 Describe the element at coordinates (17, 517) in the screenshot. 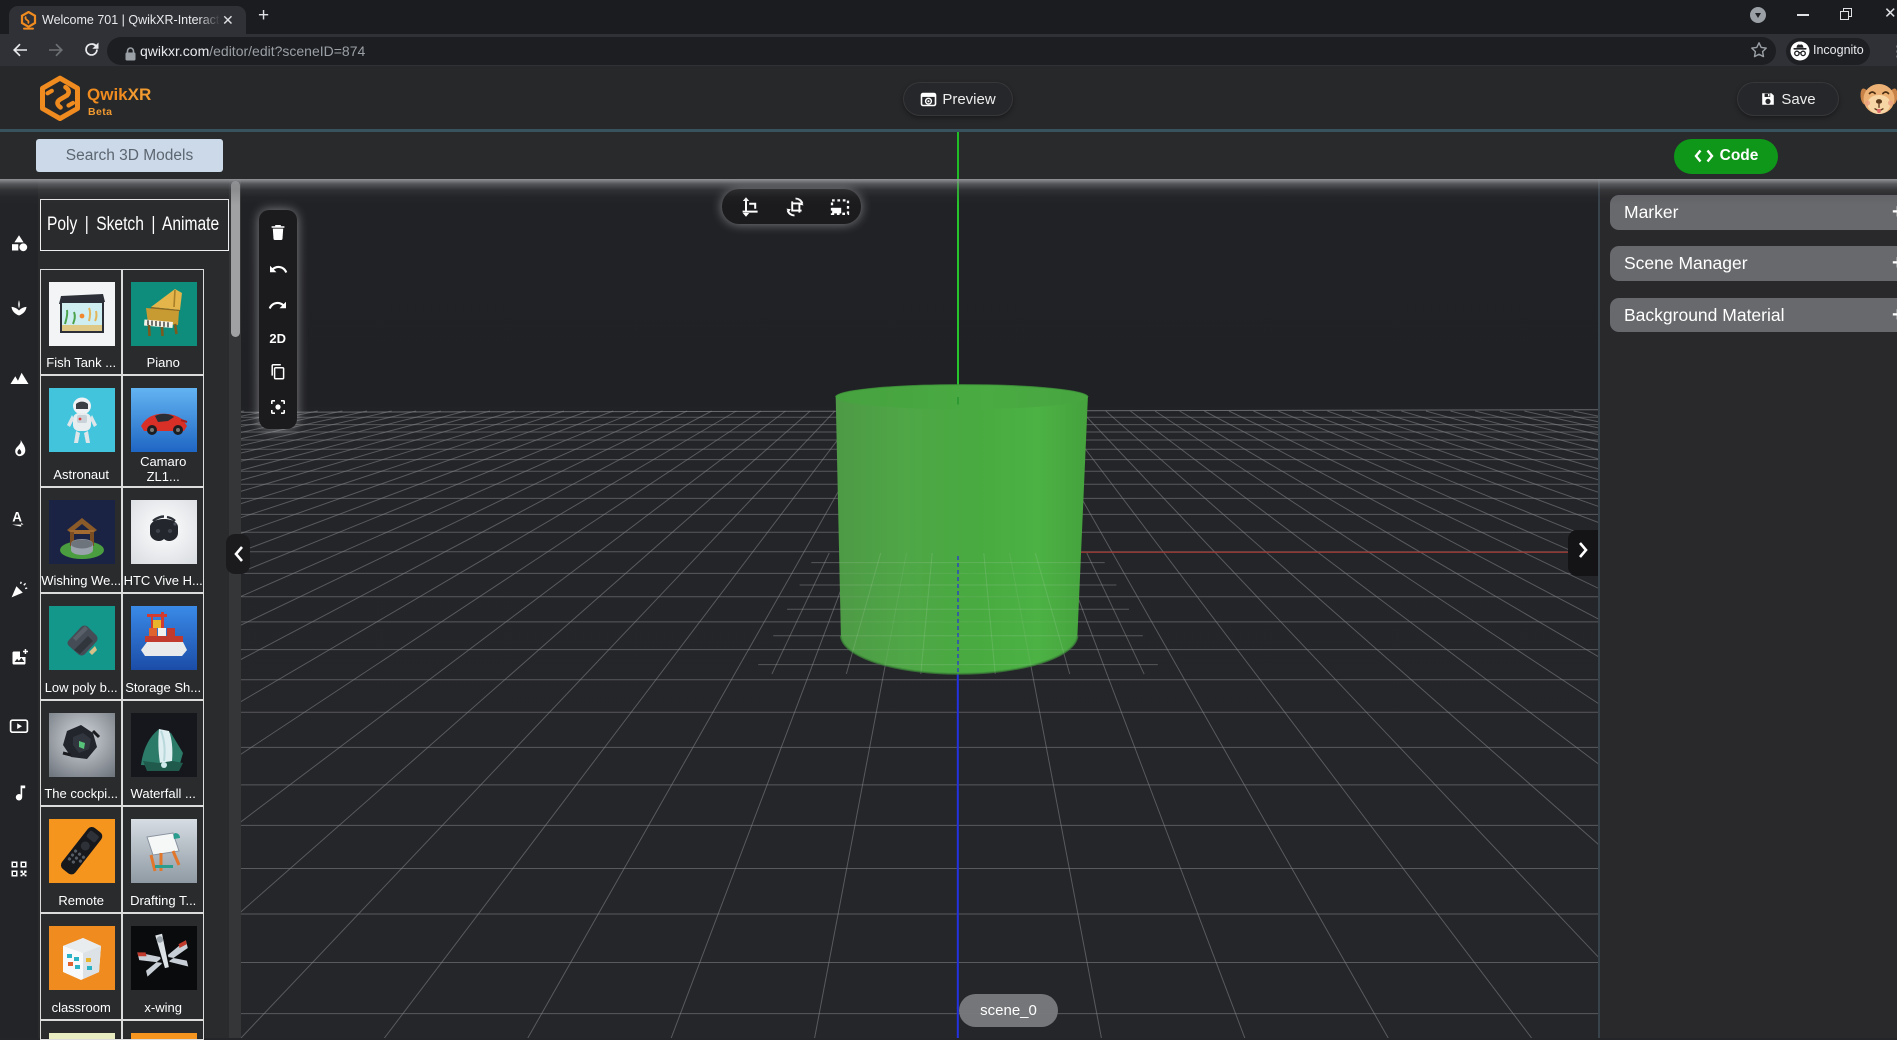

I see `svg-text: A` at that location.